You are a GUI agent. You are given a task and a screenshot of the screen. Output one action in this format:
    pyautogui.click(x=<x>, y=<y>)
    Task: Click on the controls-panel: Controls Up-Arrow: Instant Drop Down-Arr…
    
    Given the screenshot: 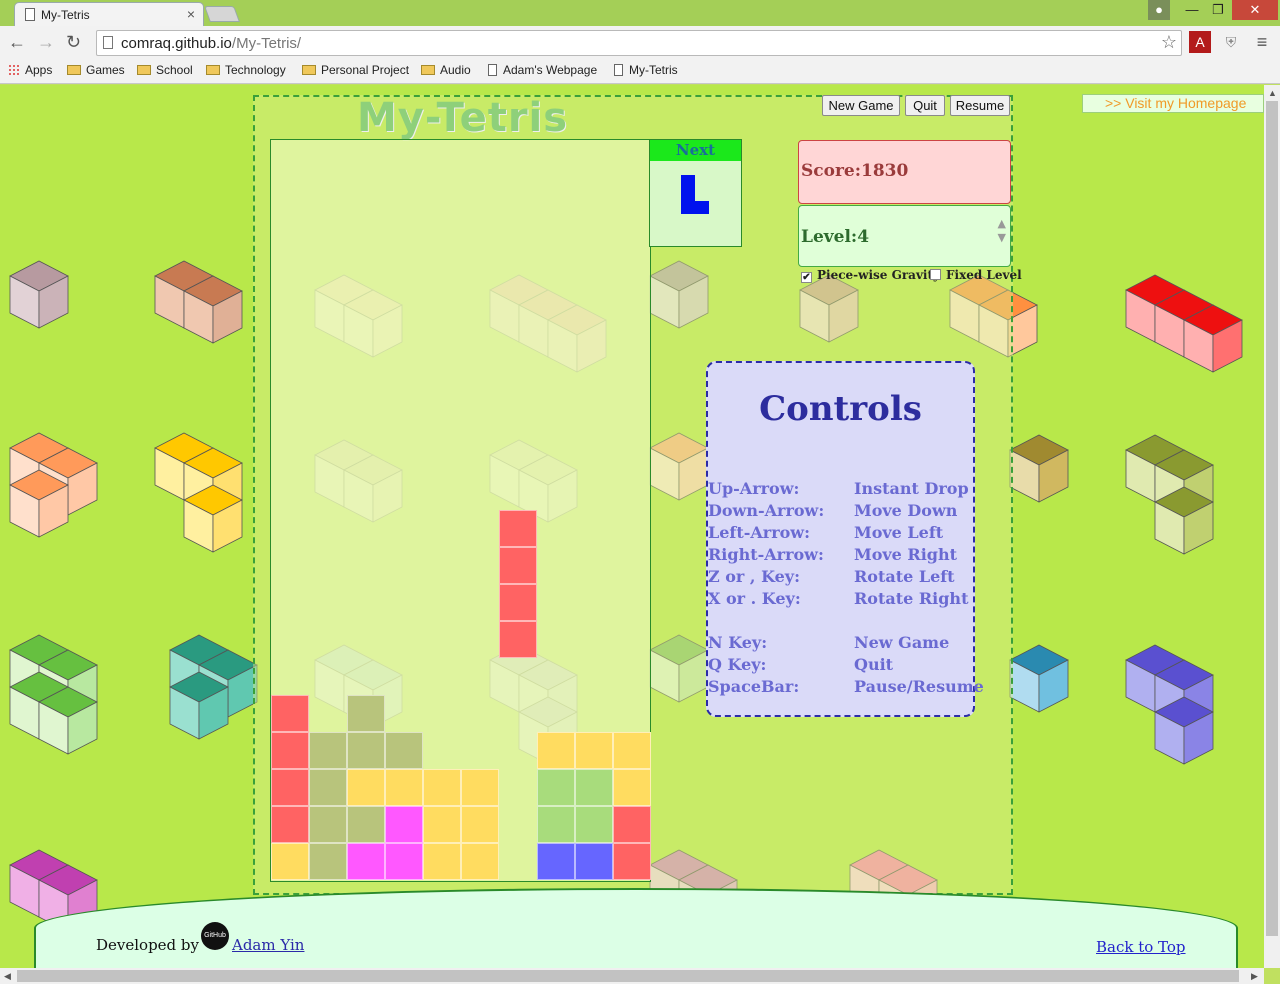 What is the action you would take?
    pyautogui.click(x=845, y=539)
    